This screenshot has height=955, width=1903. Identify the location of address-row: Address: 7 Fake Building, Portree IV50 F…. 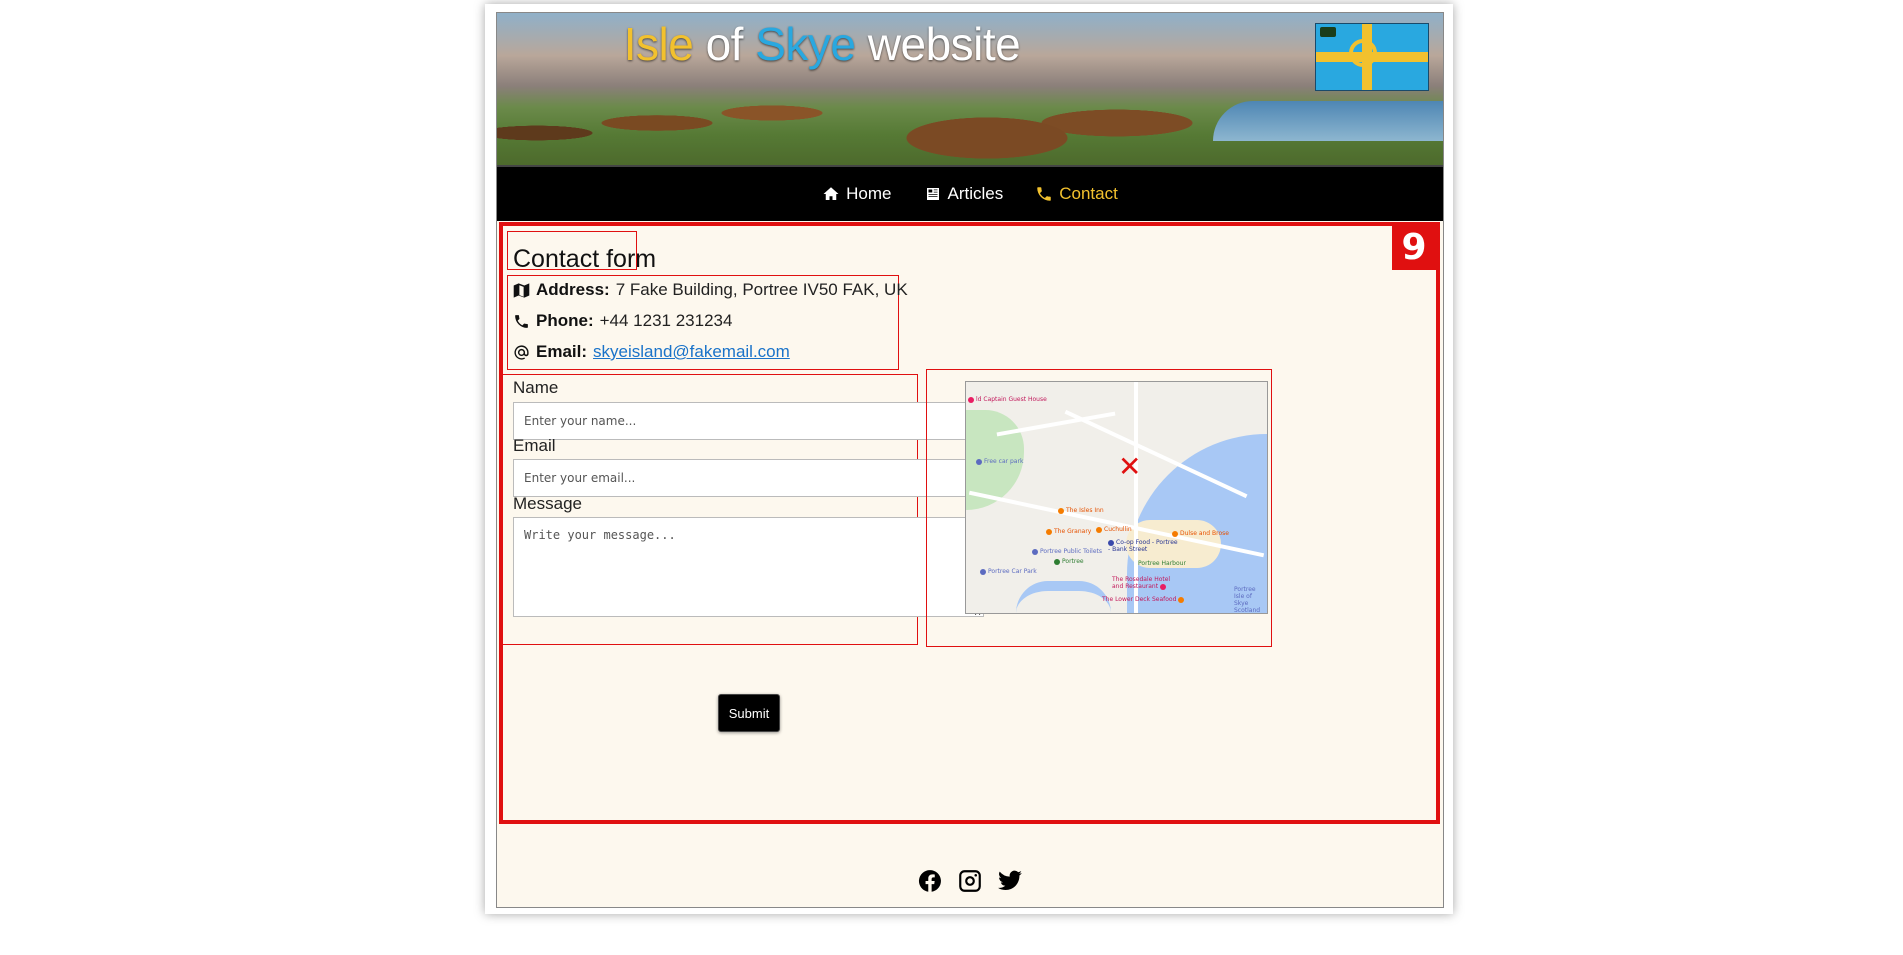
(710, 290).